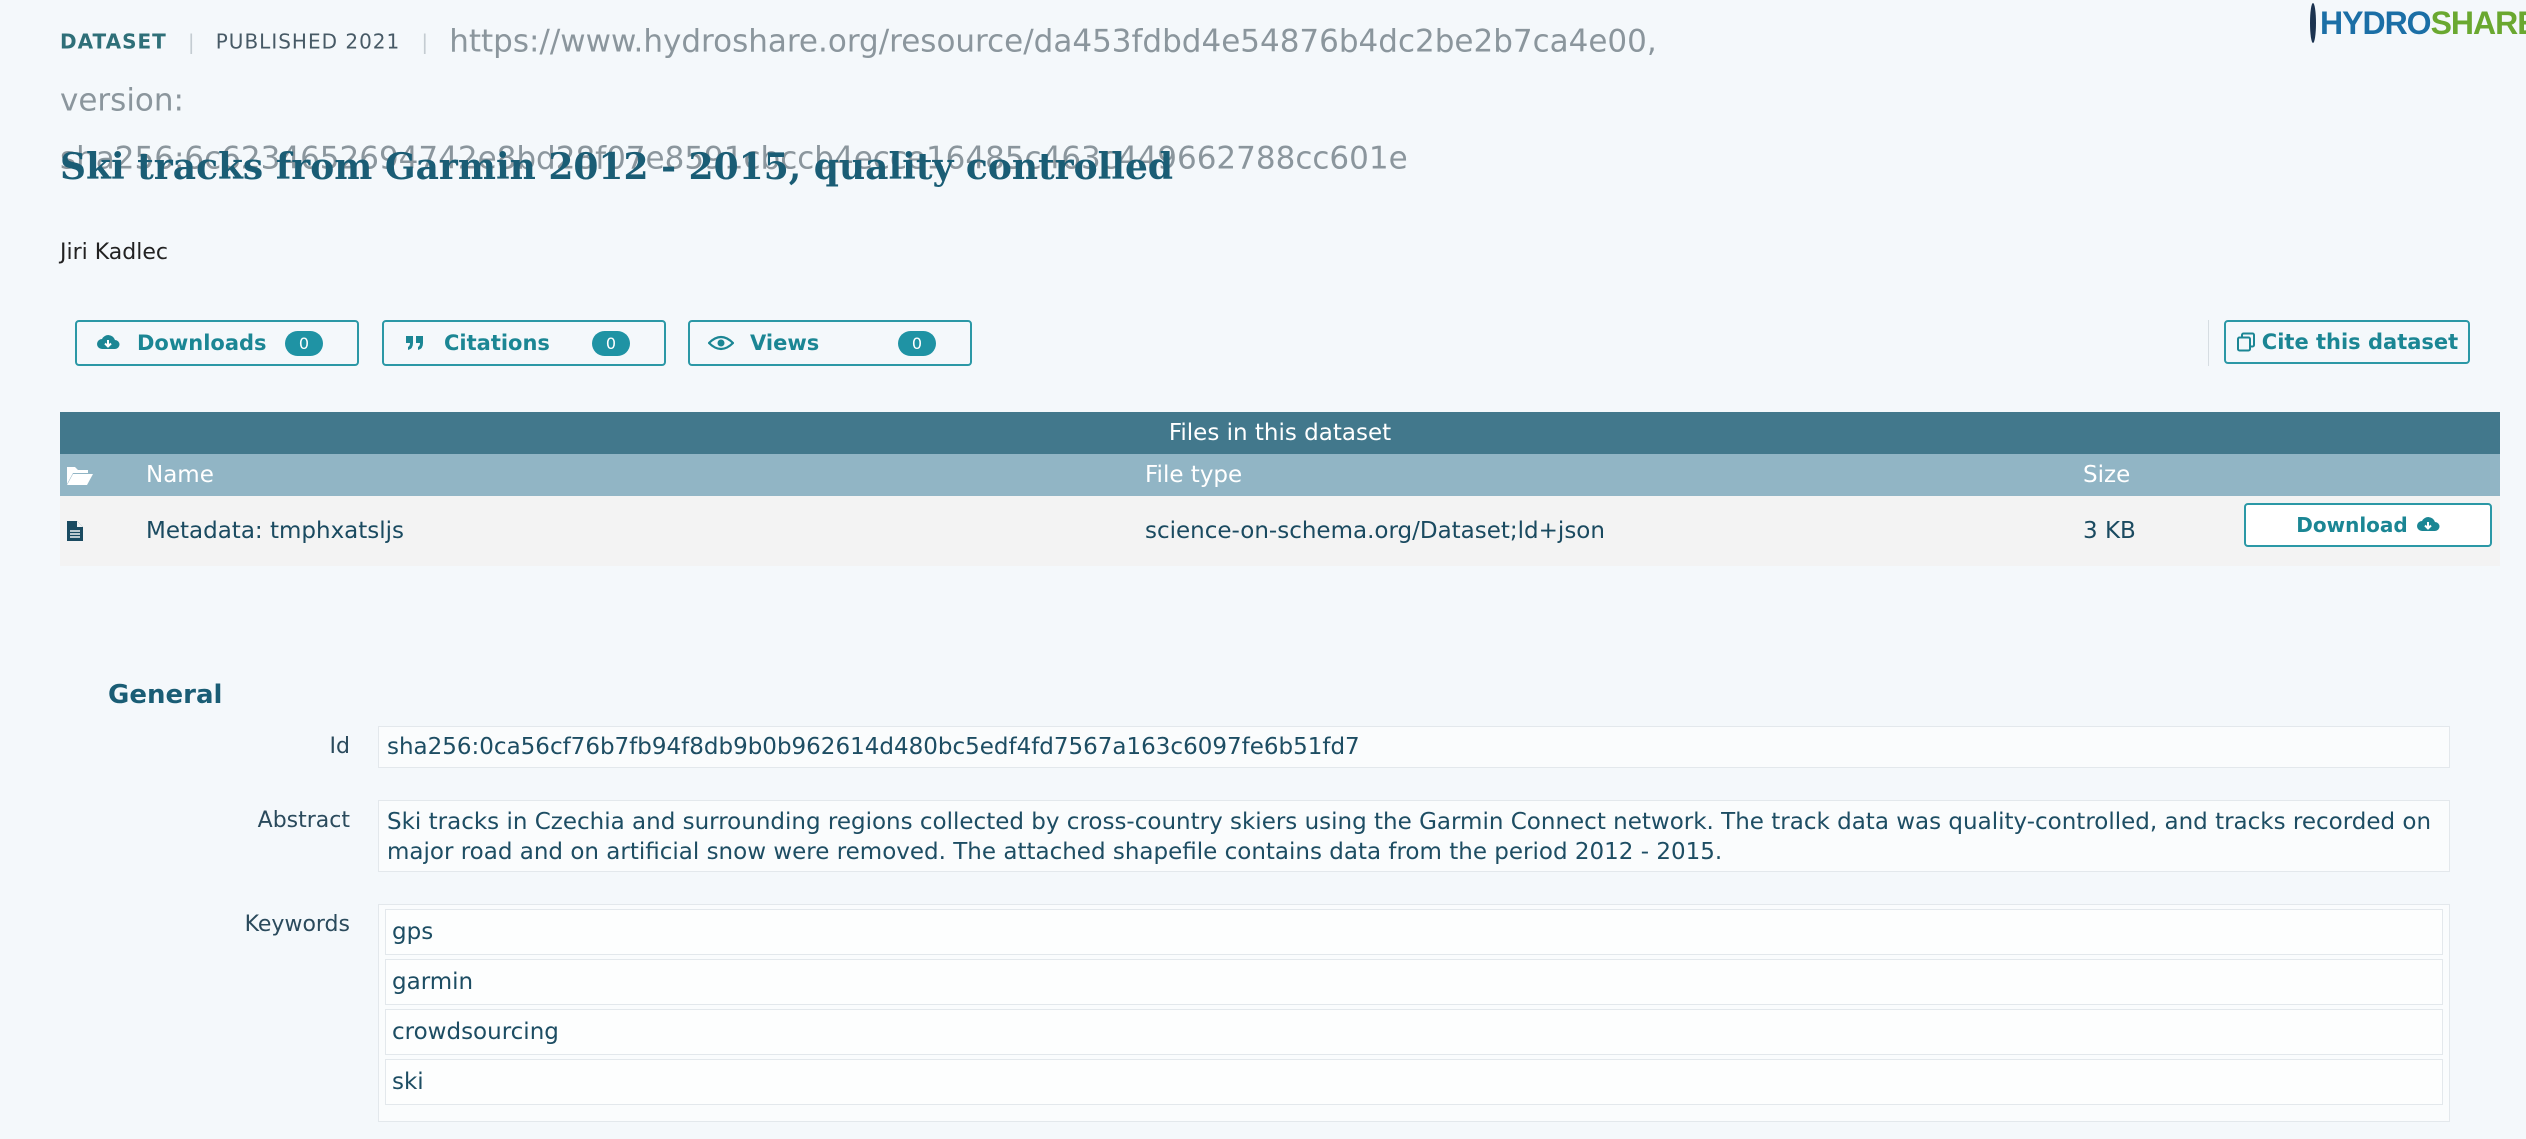  I want to click on globe-icon, so click(2313, 23).